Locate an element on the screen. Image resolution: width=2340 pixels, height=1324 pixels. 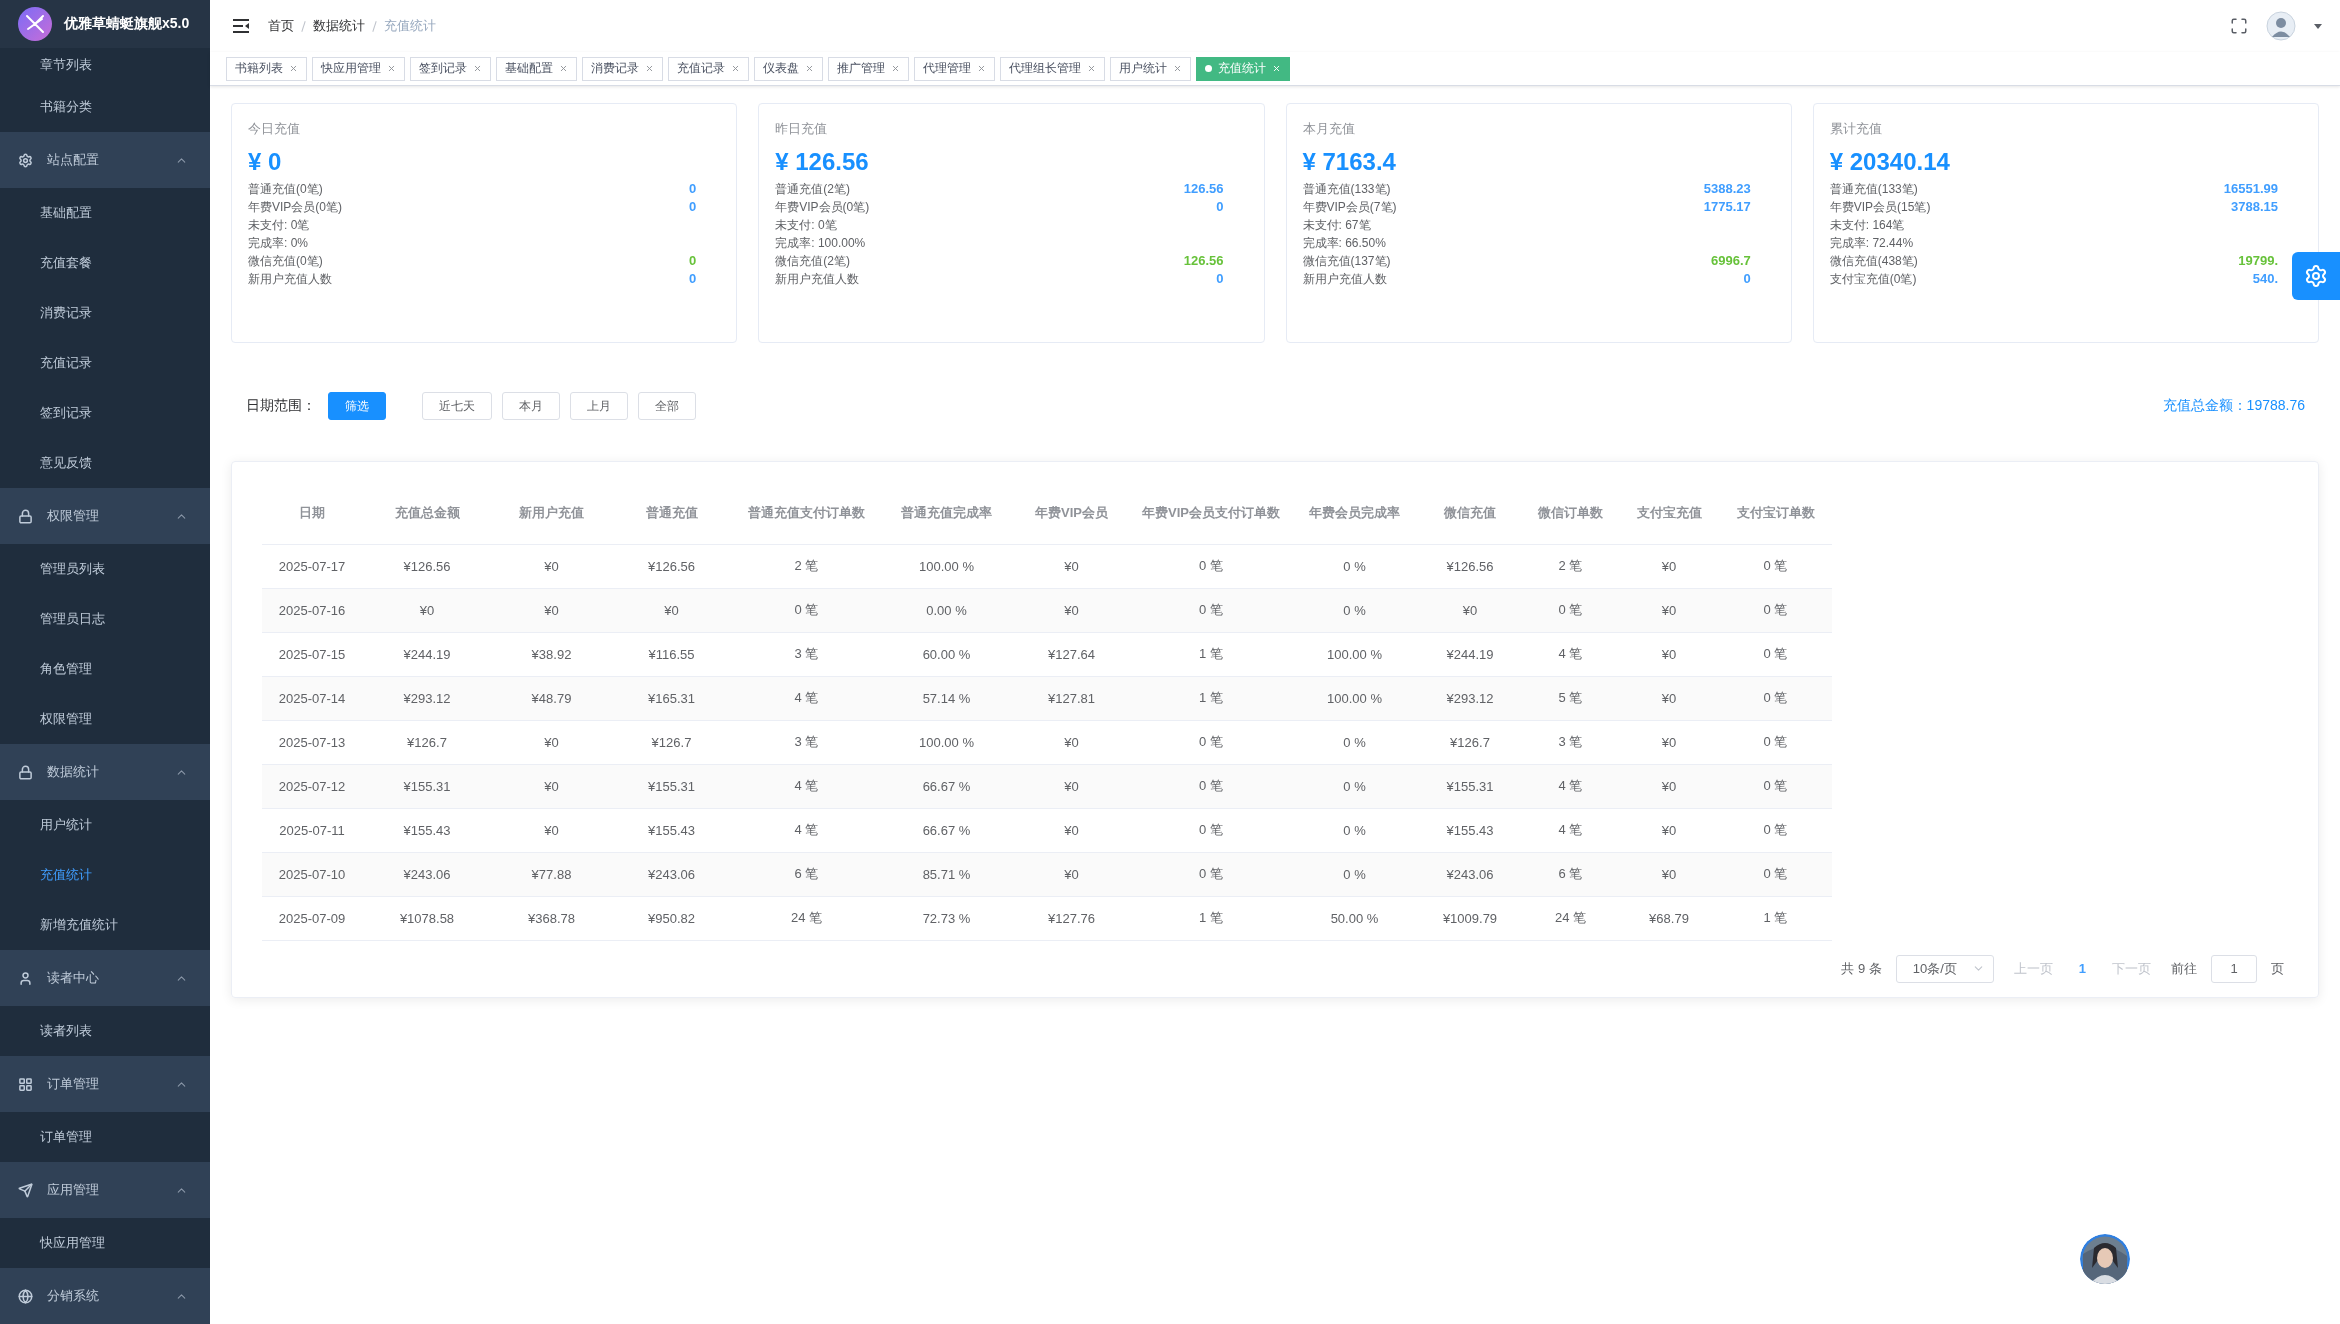
page-tab: 用户统计 is located at coordinates (1150, 68).